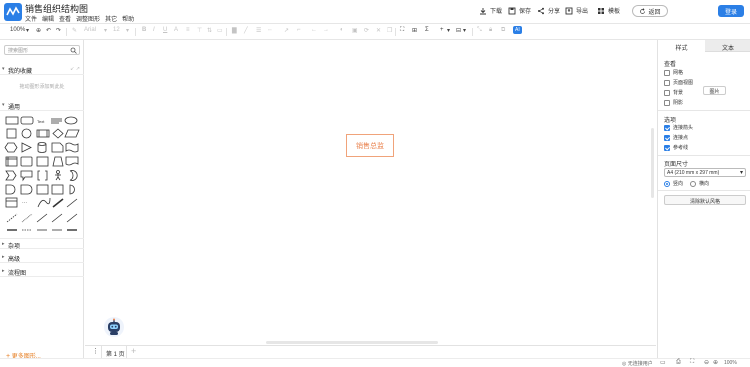 This screenshot has height=367, width=750. What do you see at coordinates (42, 271) in the screenshot?
I see `flowchart-section-header: ▸ 流程图` at bounding box center [42, 271].